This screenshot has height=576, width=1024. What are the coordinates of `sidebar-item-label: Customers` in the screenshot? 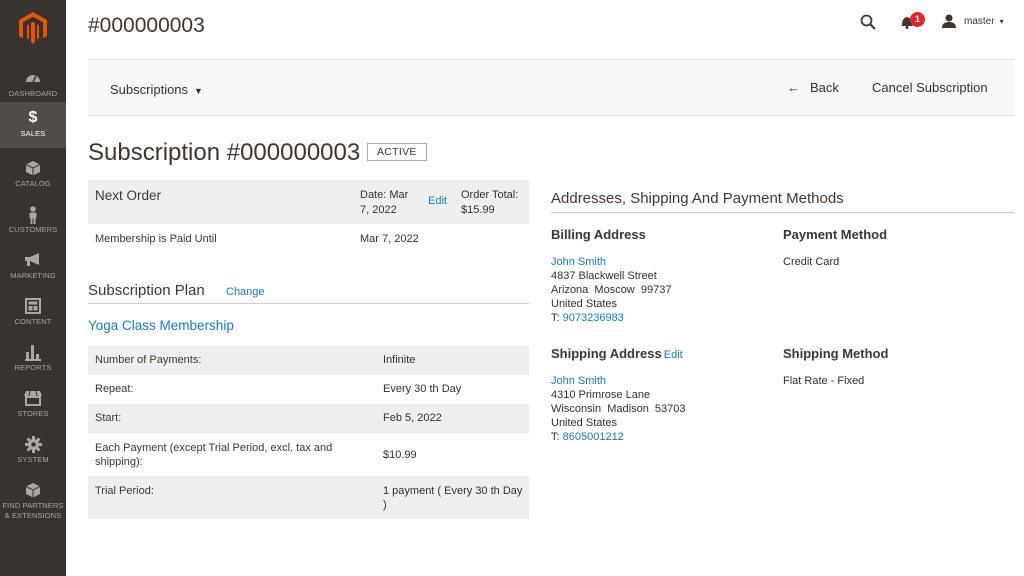 It's located at (33, 229).